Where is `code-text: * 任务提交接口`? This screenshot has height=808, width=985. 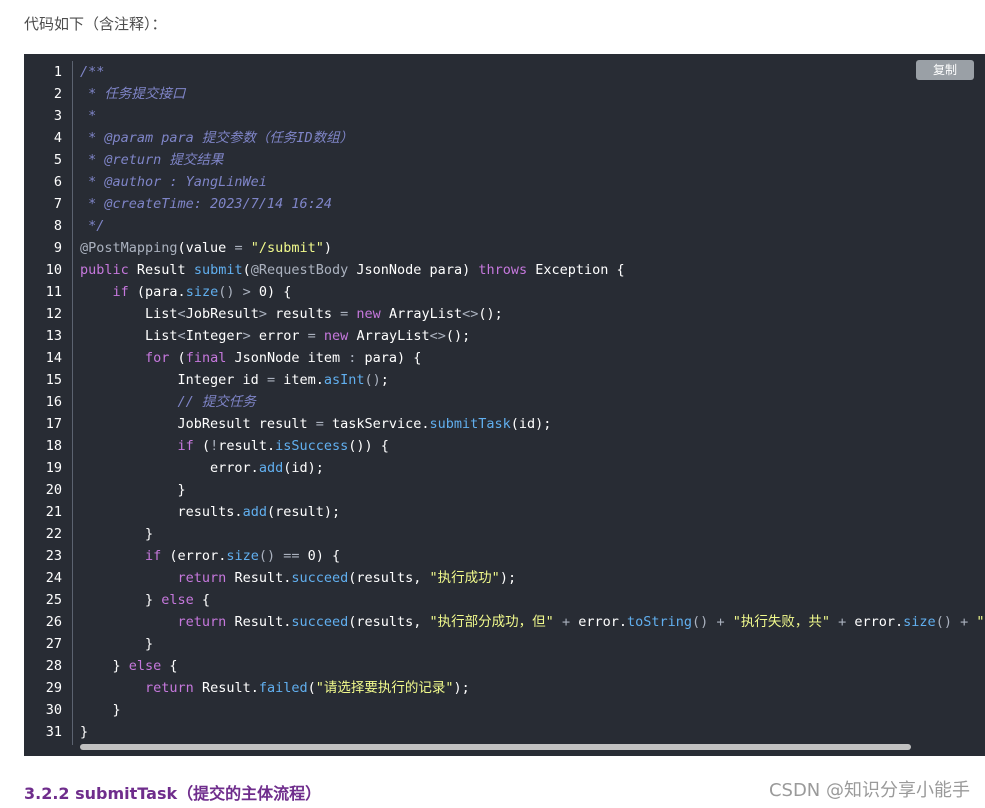
code-text: * 任务提交接口 is located at coordinates (132, 94).